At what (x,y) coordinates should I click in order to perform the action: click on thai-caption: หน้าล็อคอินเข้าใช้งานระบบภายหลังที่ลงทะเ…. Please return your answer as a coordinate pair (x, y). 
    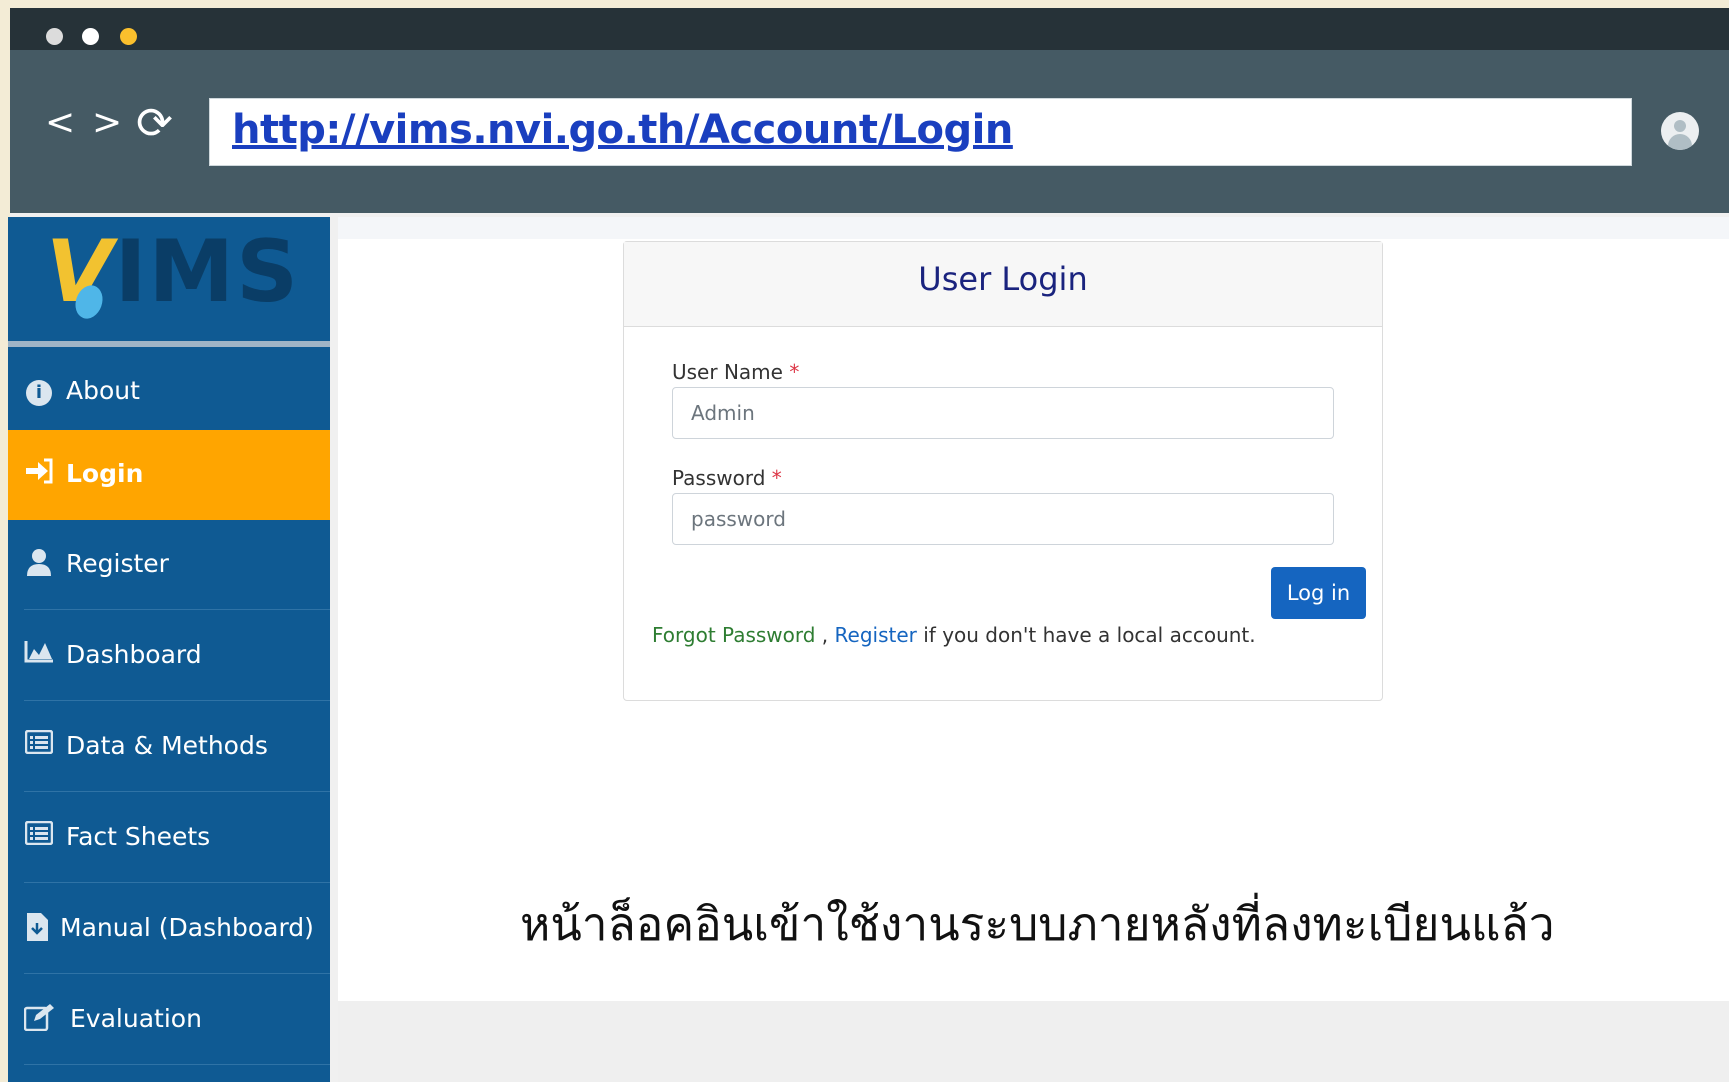
    Looking at the image, I should click on (1037, 924).